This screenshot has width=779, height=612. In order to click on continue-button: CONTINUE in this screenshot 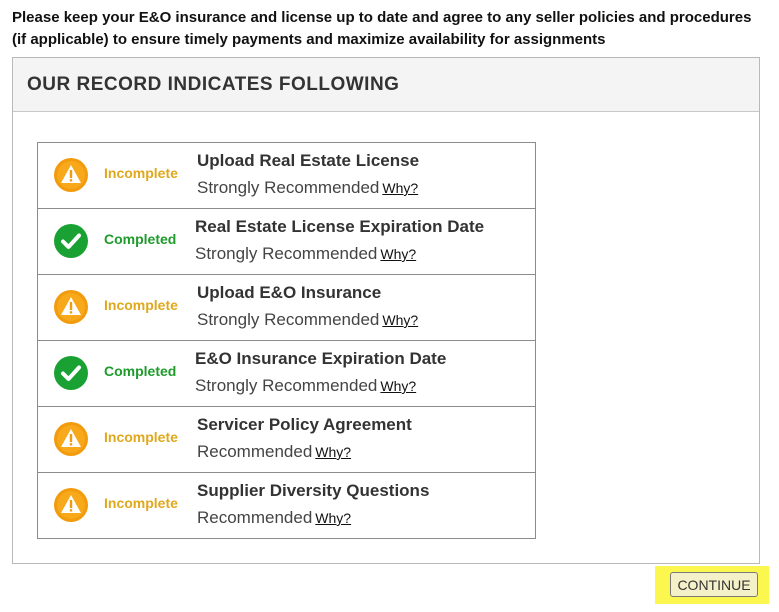, I will do `click(714, 584)`.